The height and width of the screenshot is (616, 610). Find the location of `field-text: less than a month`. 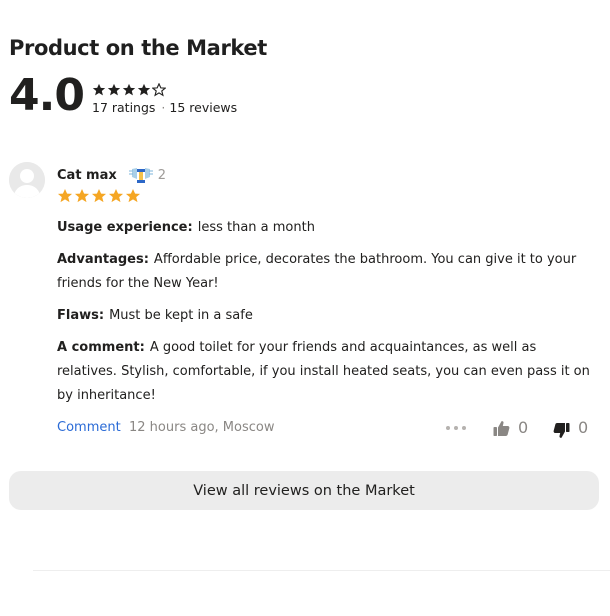

field-text: less than a month is located at coordinates (256, 227).